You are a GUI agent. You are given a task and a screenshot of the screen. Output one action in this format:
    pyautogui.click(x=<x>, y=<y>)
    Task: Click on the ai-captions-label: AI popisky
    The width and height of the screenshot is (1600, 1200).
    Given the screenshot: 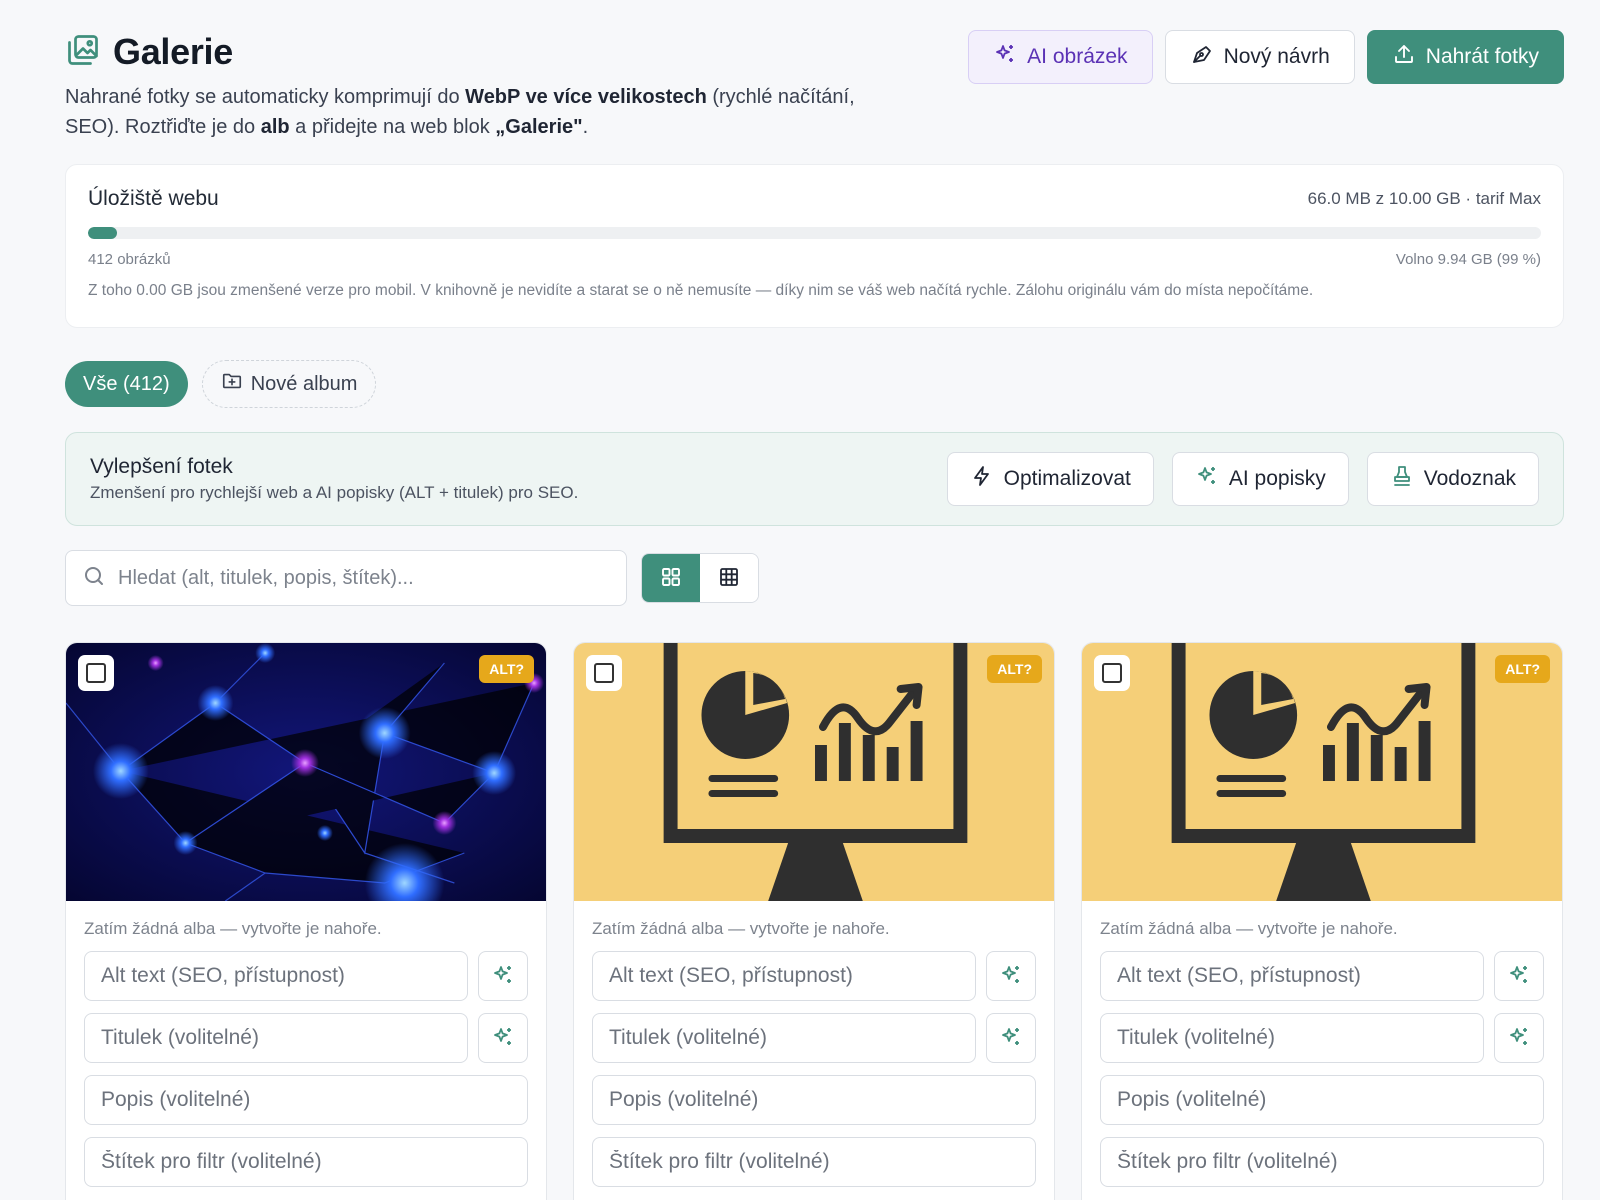 What is the action you would take?
    pyautogui.click(x=1277, y=478)
    